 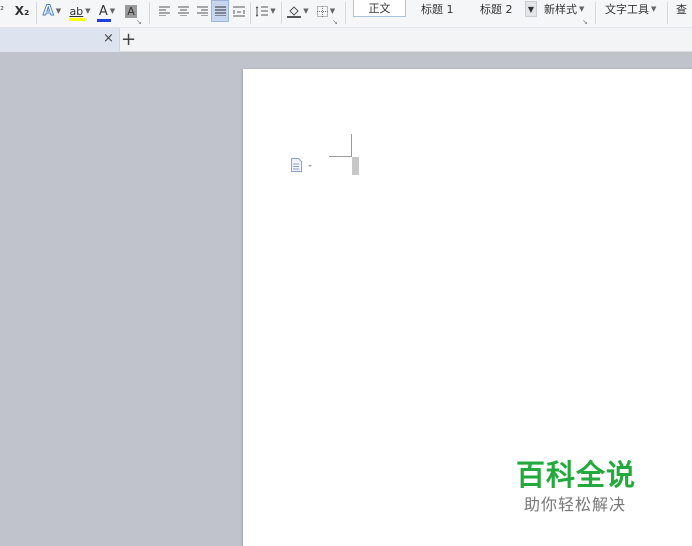 I want to click on line-spacing-button: ▼, so click(x=266, y=11).